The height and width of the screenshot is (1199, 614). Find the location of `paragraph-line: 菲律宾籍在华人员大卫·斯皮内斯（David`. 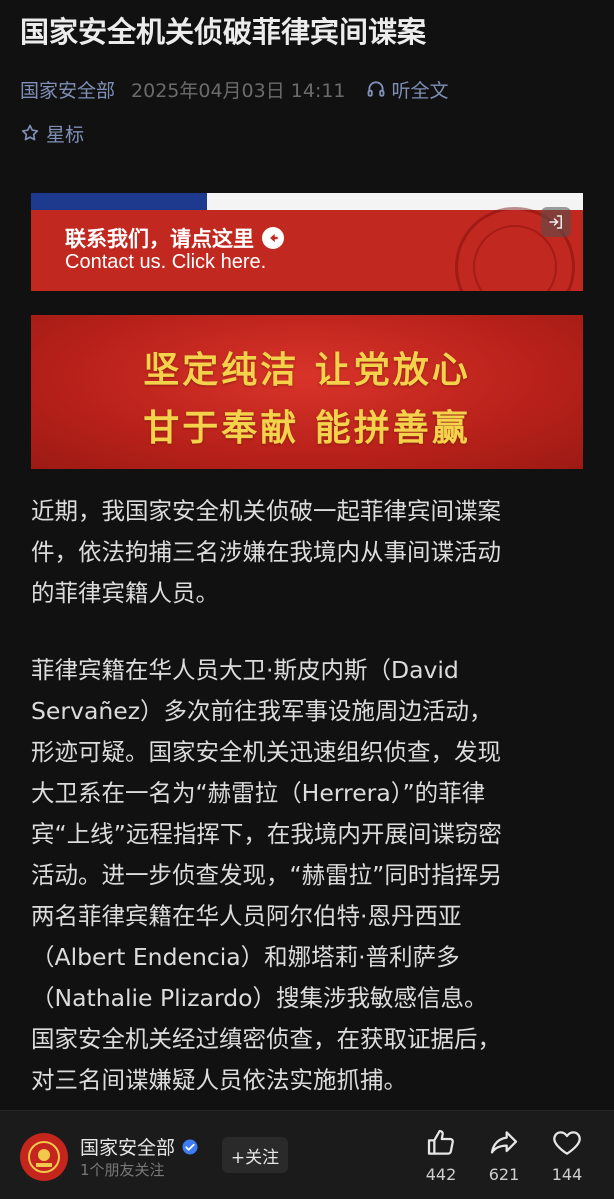

paragraph-line: 菲律宾籍在华人员大卫·斯皮内斯（David is located at coordinates (245, 670).